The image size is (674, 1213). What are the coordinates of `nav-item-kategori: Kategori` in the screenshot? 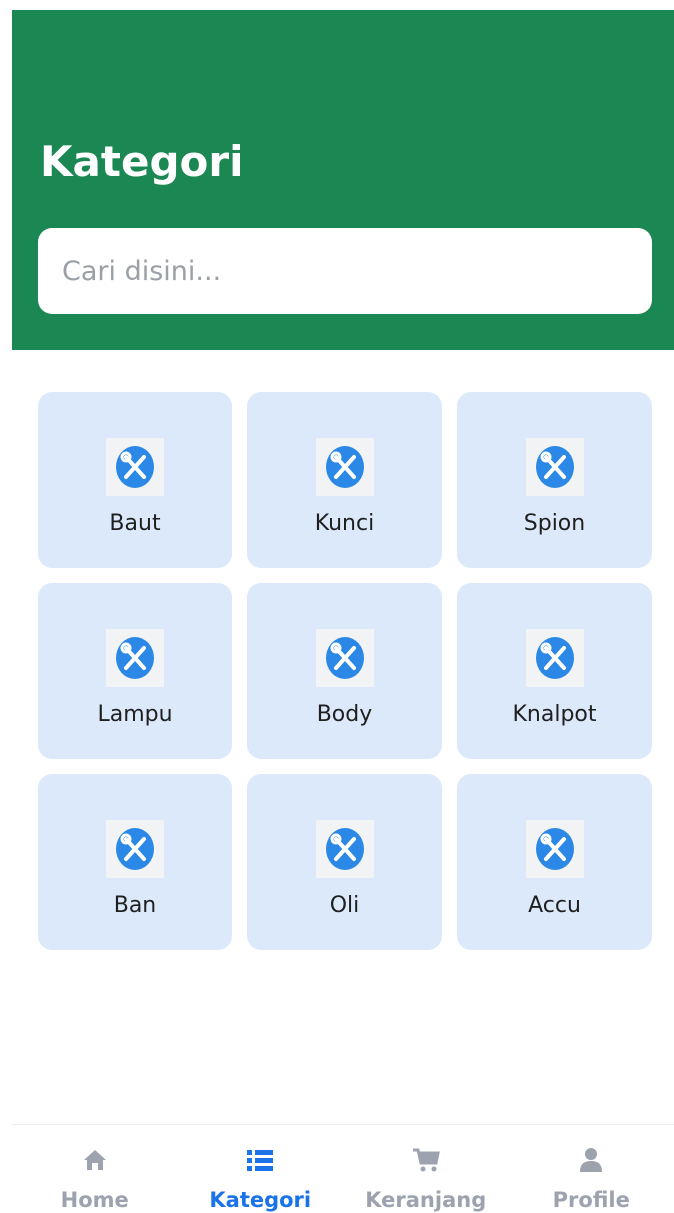 It's located at (261, 1169).